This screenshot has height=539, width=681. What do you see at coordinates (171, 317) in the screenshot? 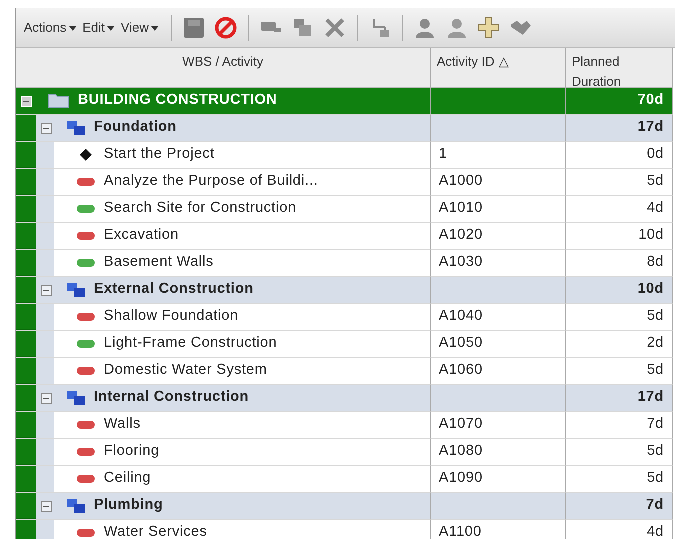
I see `activity-name: Shallow Foundation` at bounding box center [171, 317].